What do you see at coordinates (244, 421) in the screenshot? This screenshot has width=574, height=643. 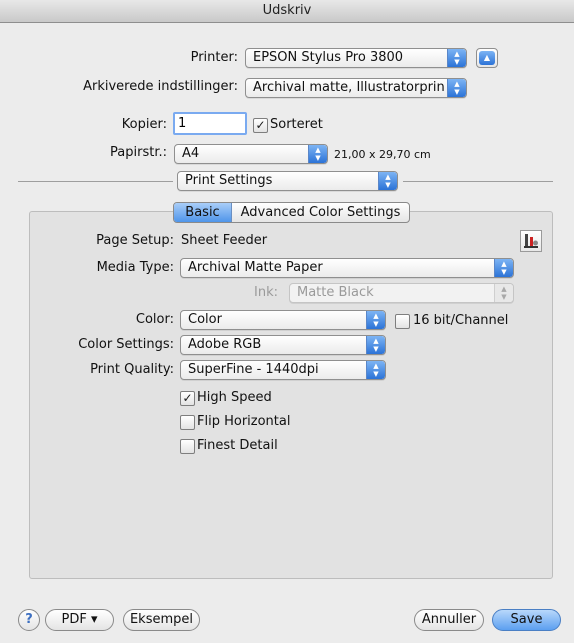 I see `flip-horizontal-label: Flip Horizontal` at bounding box center [244, 421].